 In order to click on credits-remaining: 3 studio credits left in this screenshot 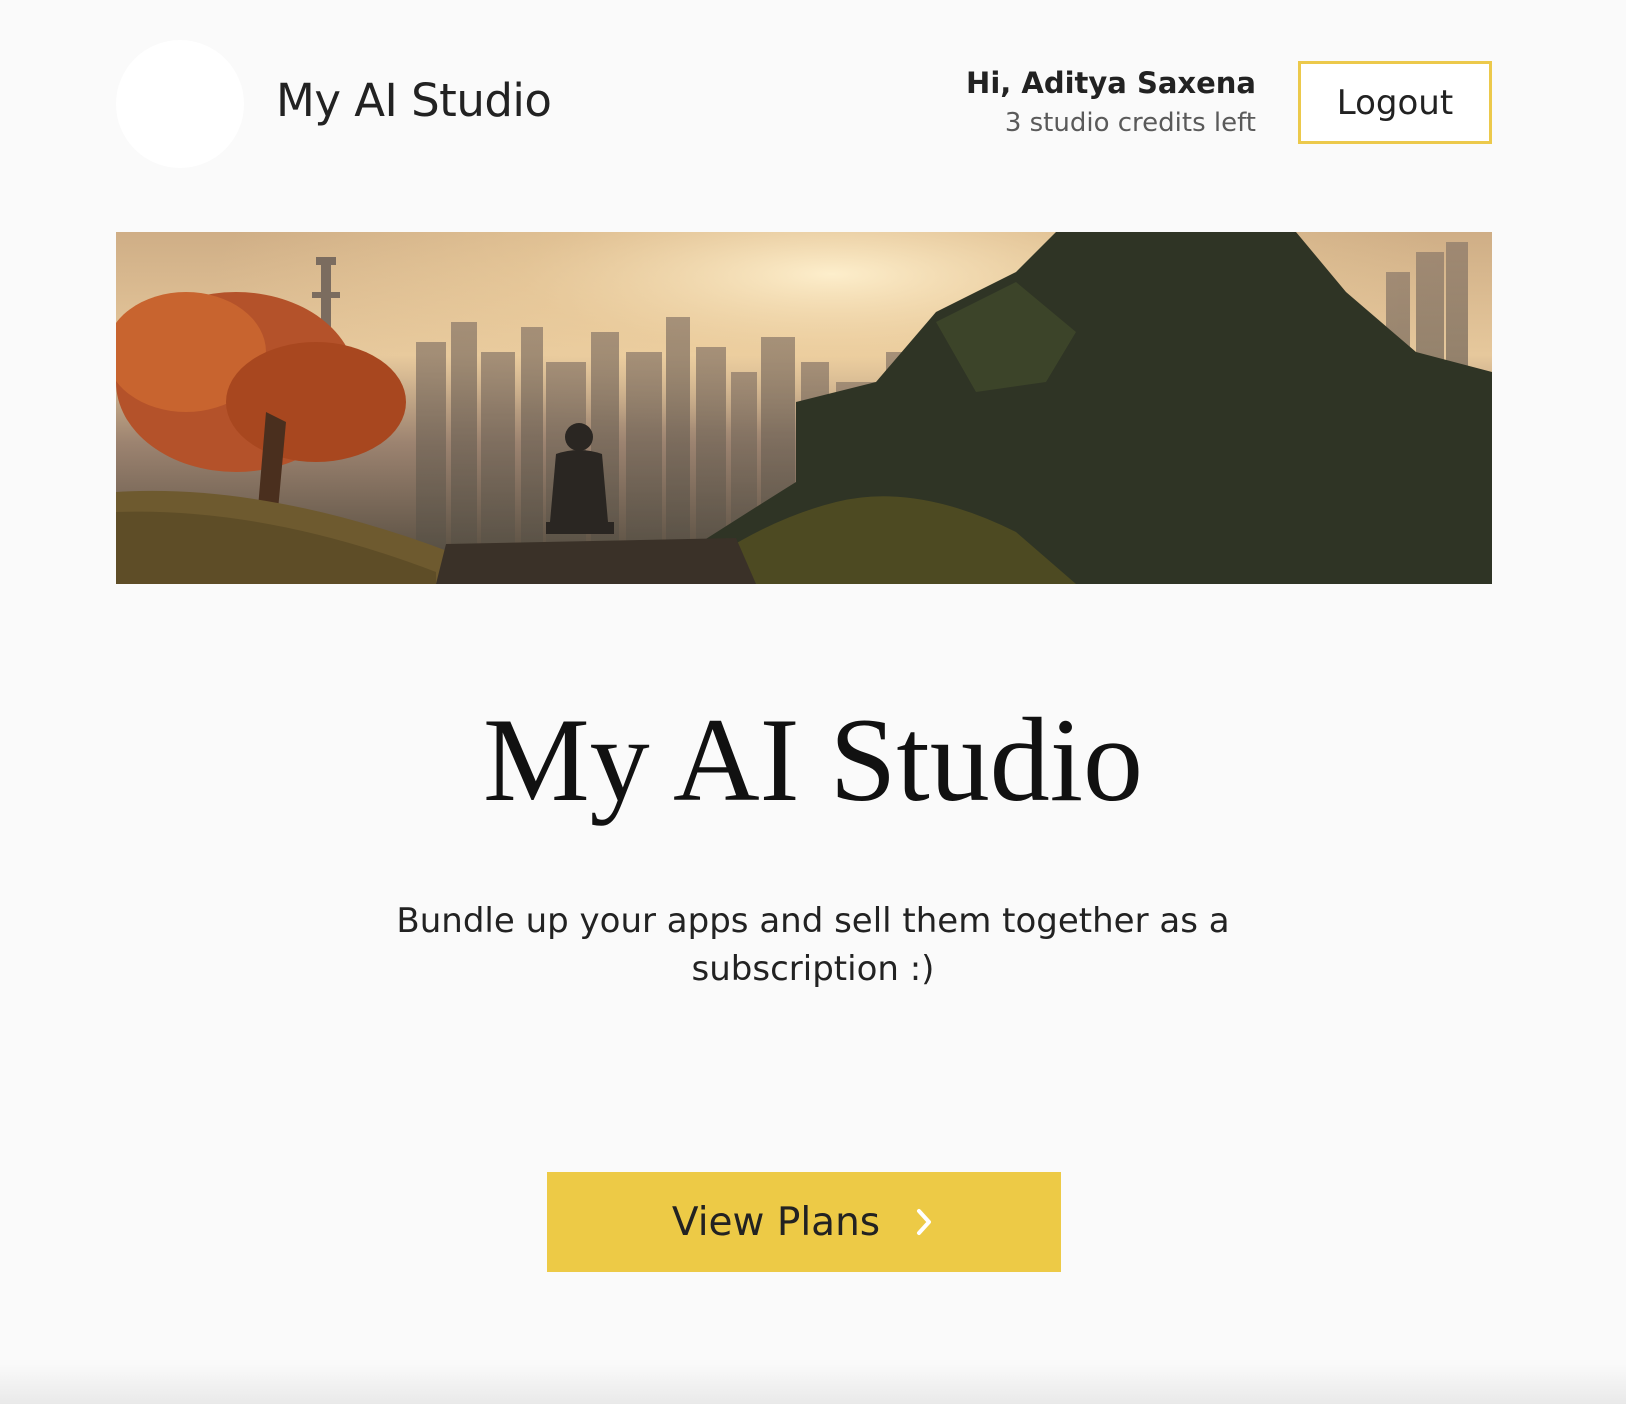, I will do `click(1130, 123)`.